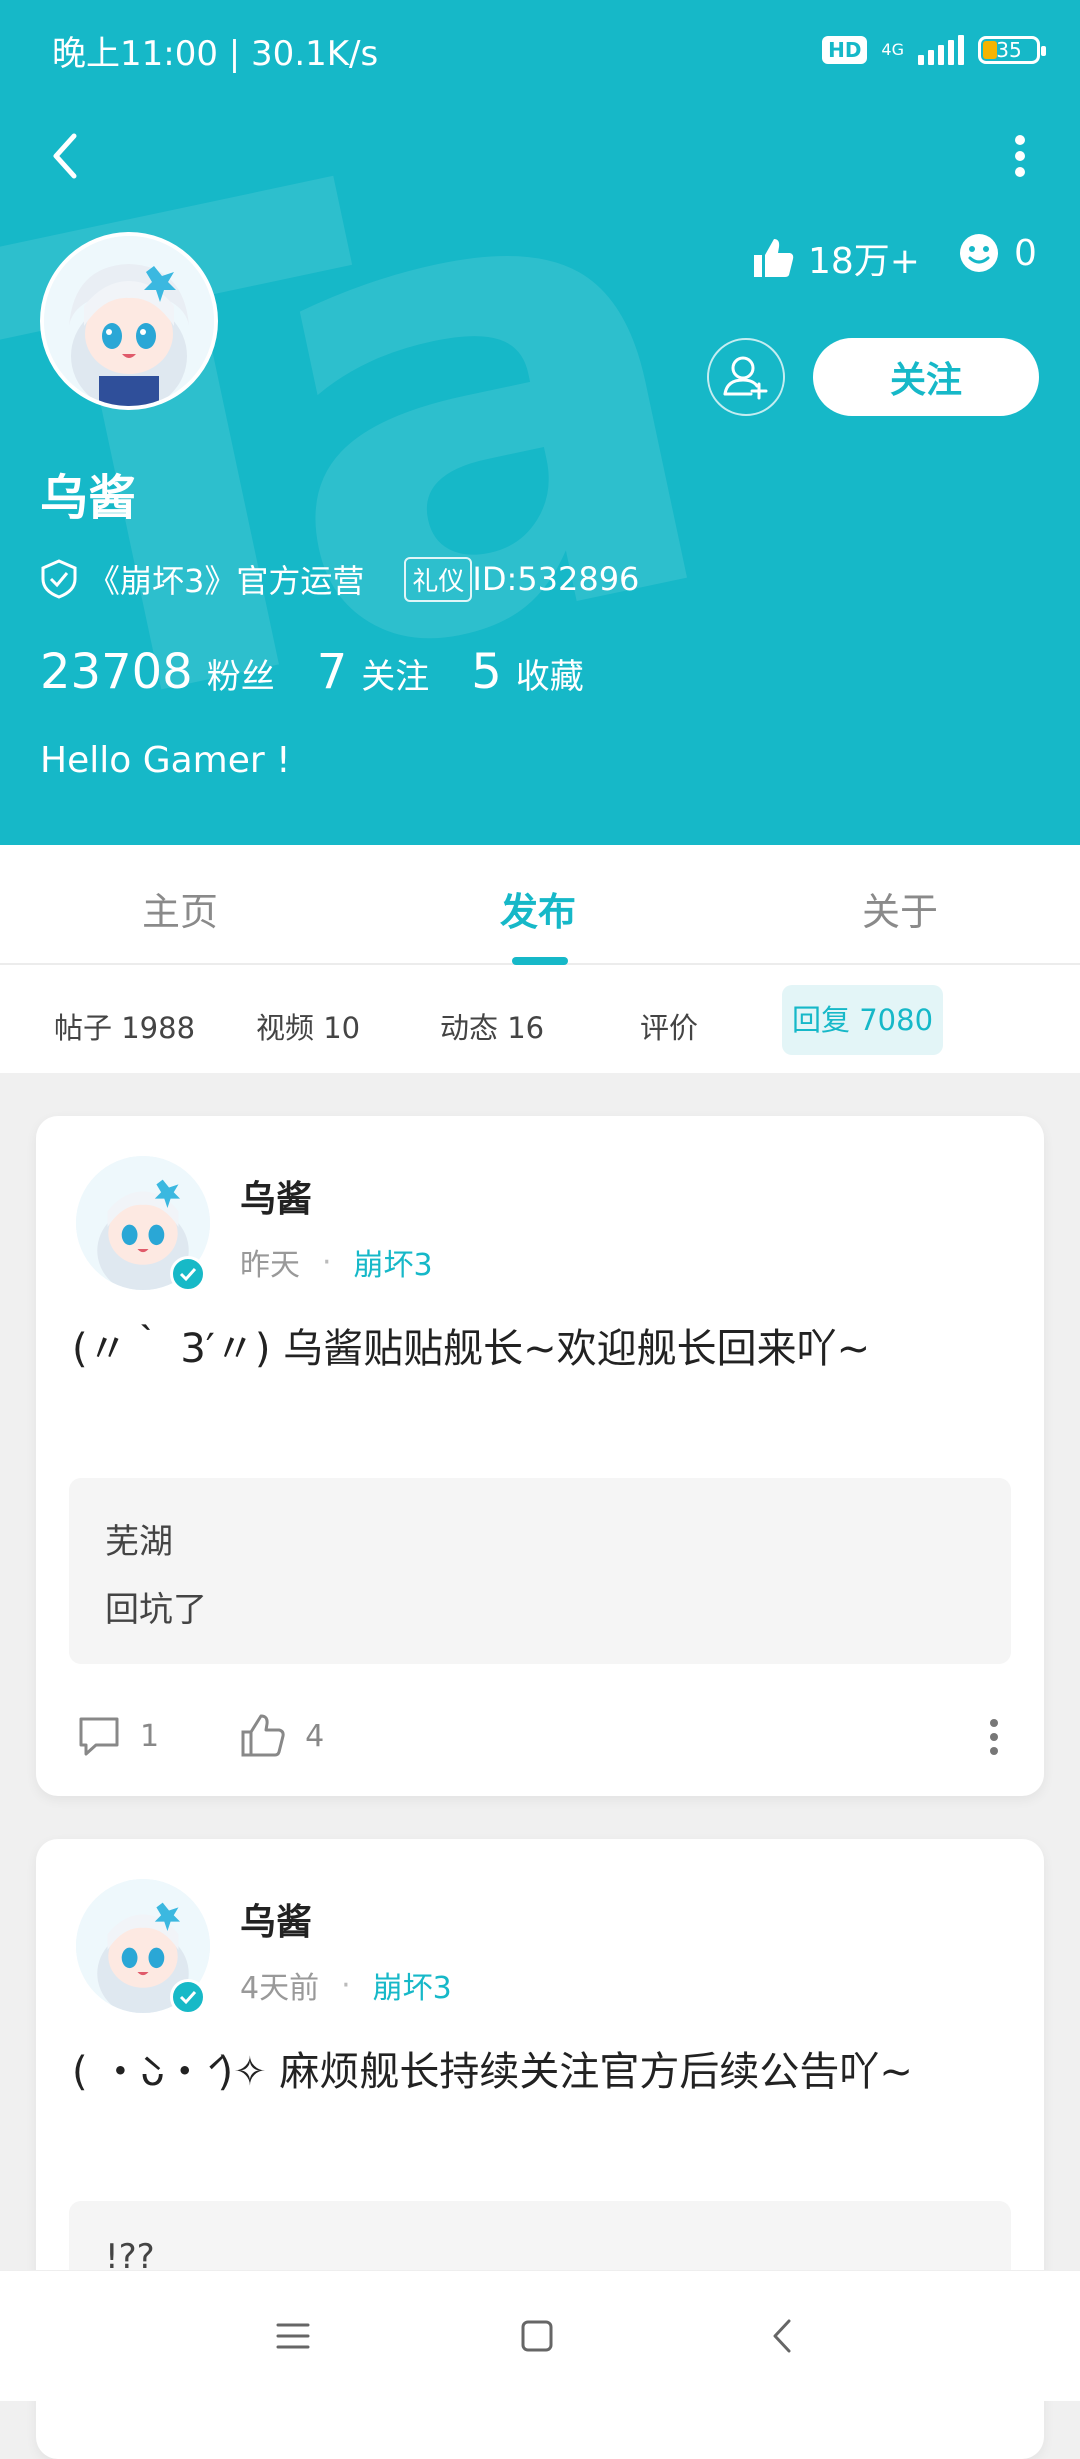  I want to click on user-id: ID:532896, so click(556, 579).